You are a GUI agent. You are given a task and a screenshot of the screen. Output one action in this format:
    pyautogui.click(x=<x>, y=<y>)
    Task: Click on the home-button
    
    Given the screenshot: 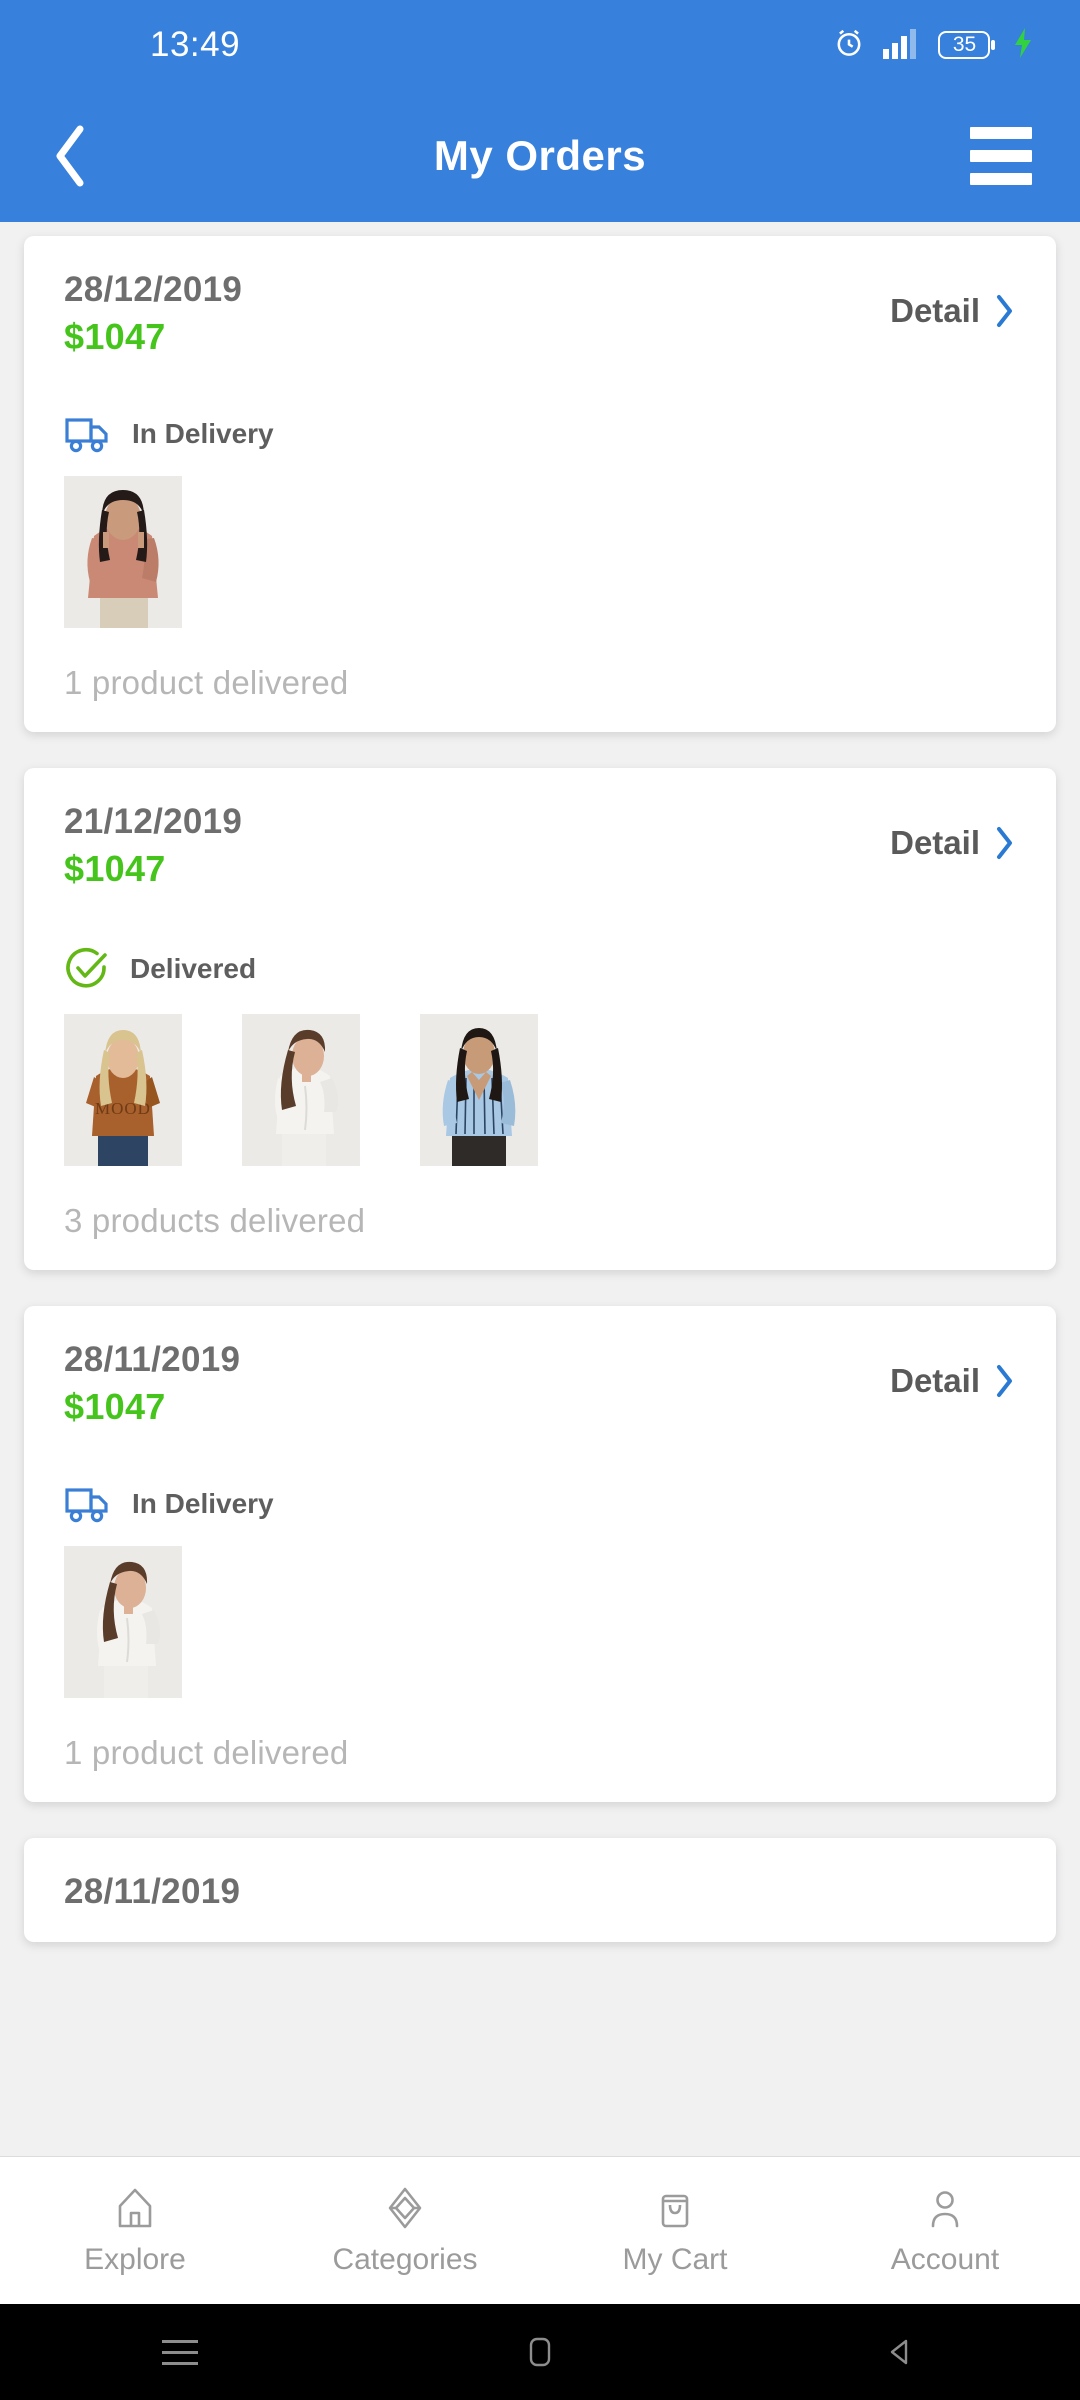 What is the action you would take?
    pyautogui.click(x=540, y=2352)
    